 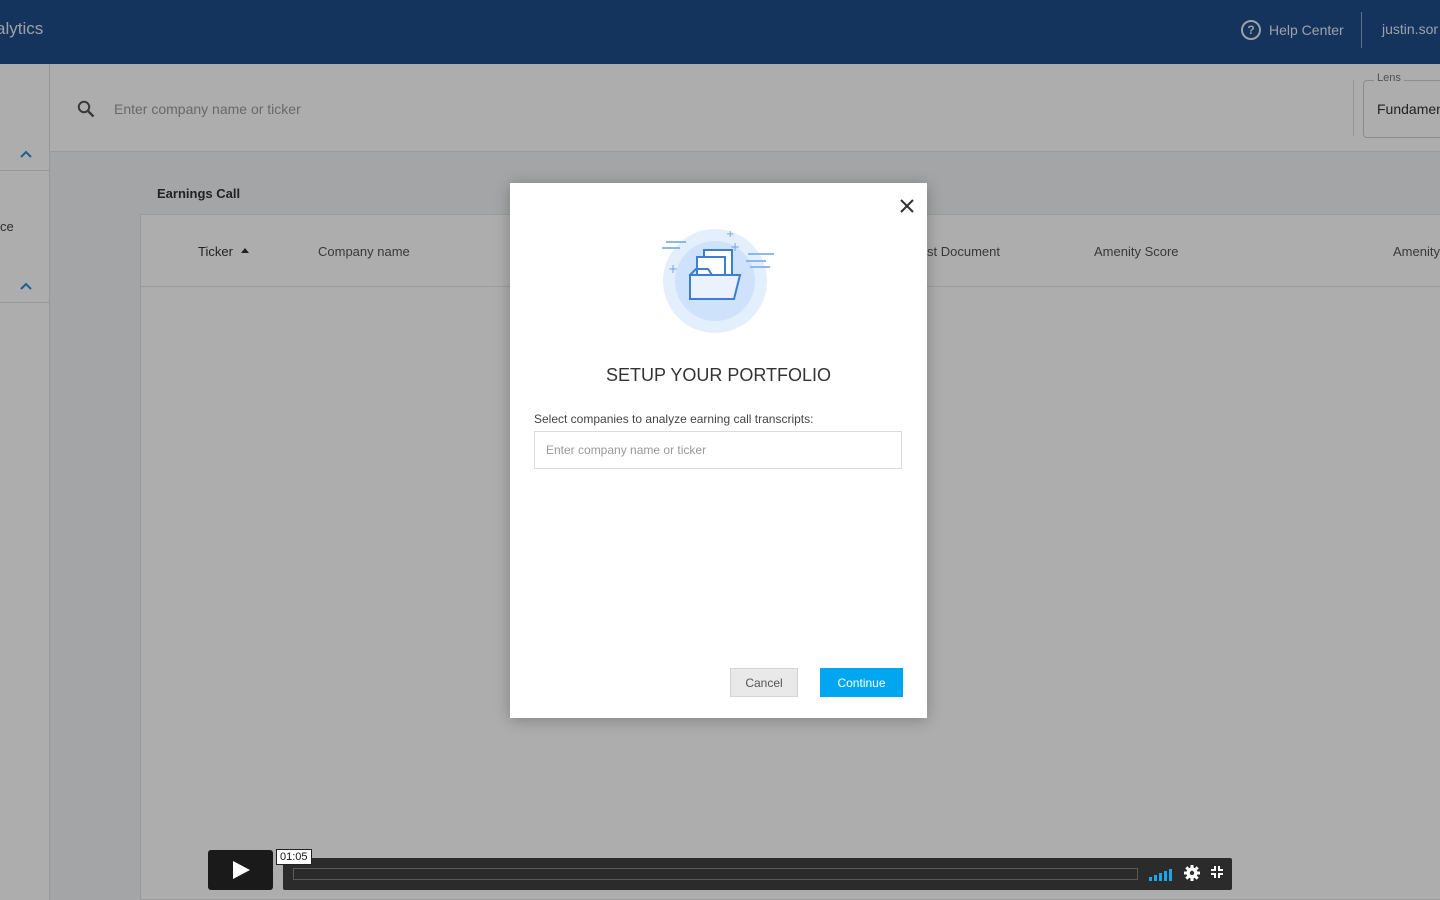 What do you see at coordinates (1217, 873) in the screenshot?
I see `fullscreen-icon` at bounding box center [1217, 873].